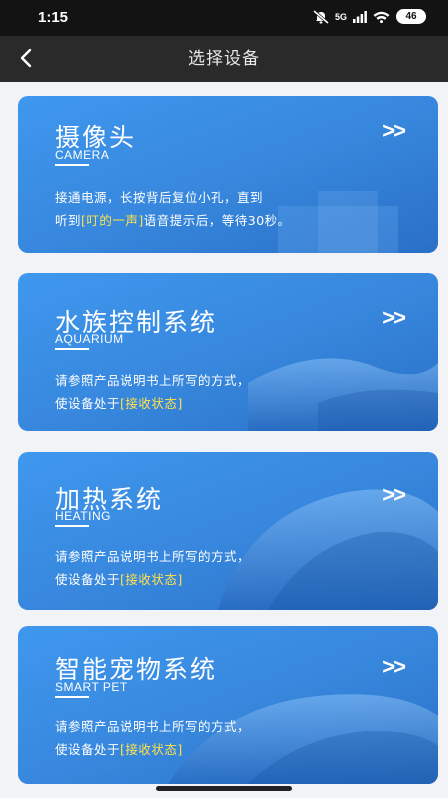  What do you see at coordinates (159, 197) in the screenshot?
I see `desc-line-1: 接通电源，长按背后复位小孔，直到` at bounding box center [159, 197].